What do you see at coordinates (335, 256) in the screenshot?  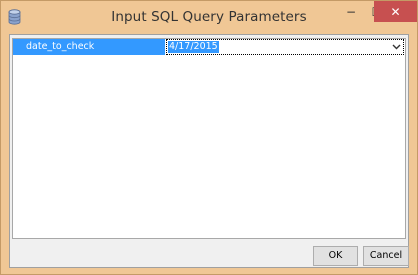 I see `ok-button: OK` at bounding box center [335, 256].